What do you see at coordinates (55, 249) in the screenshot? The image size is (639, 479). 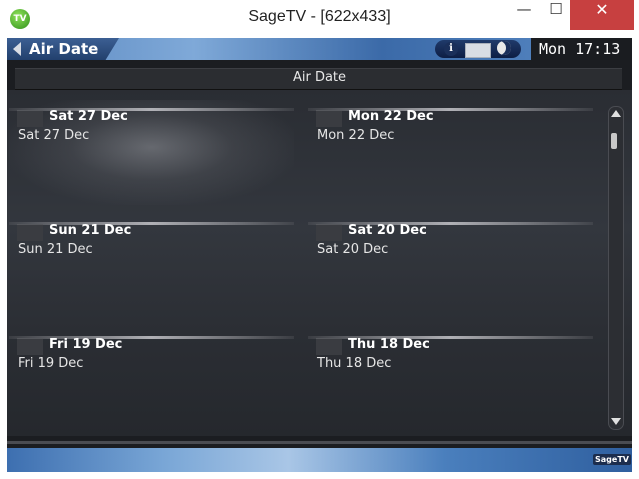 I see `item-subtitle: Sun 21 Dec` at bounding box center [55, 249].